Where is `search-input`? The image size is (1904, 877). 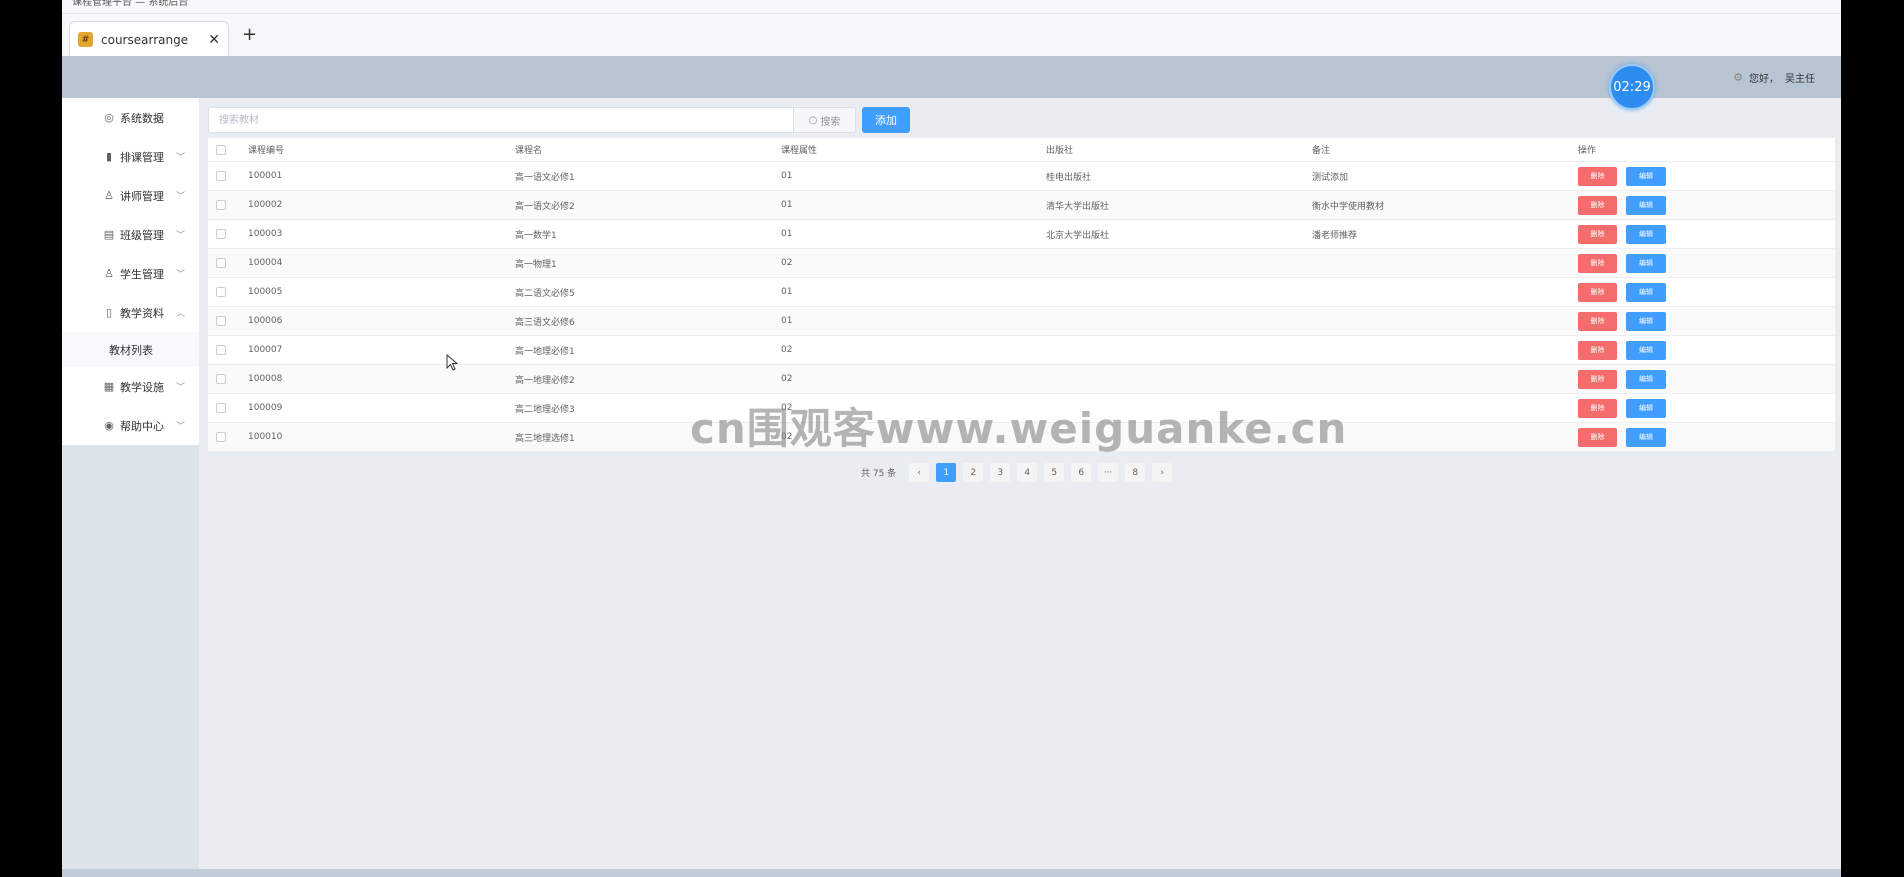
search-input is located at coordinates (501, 120).